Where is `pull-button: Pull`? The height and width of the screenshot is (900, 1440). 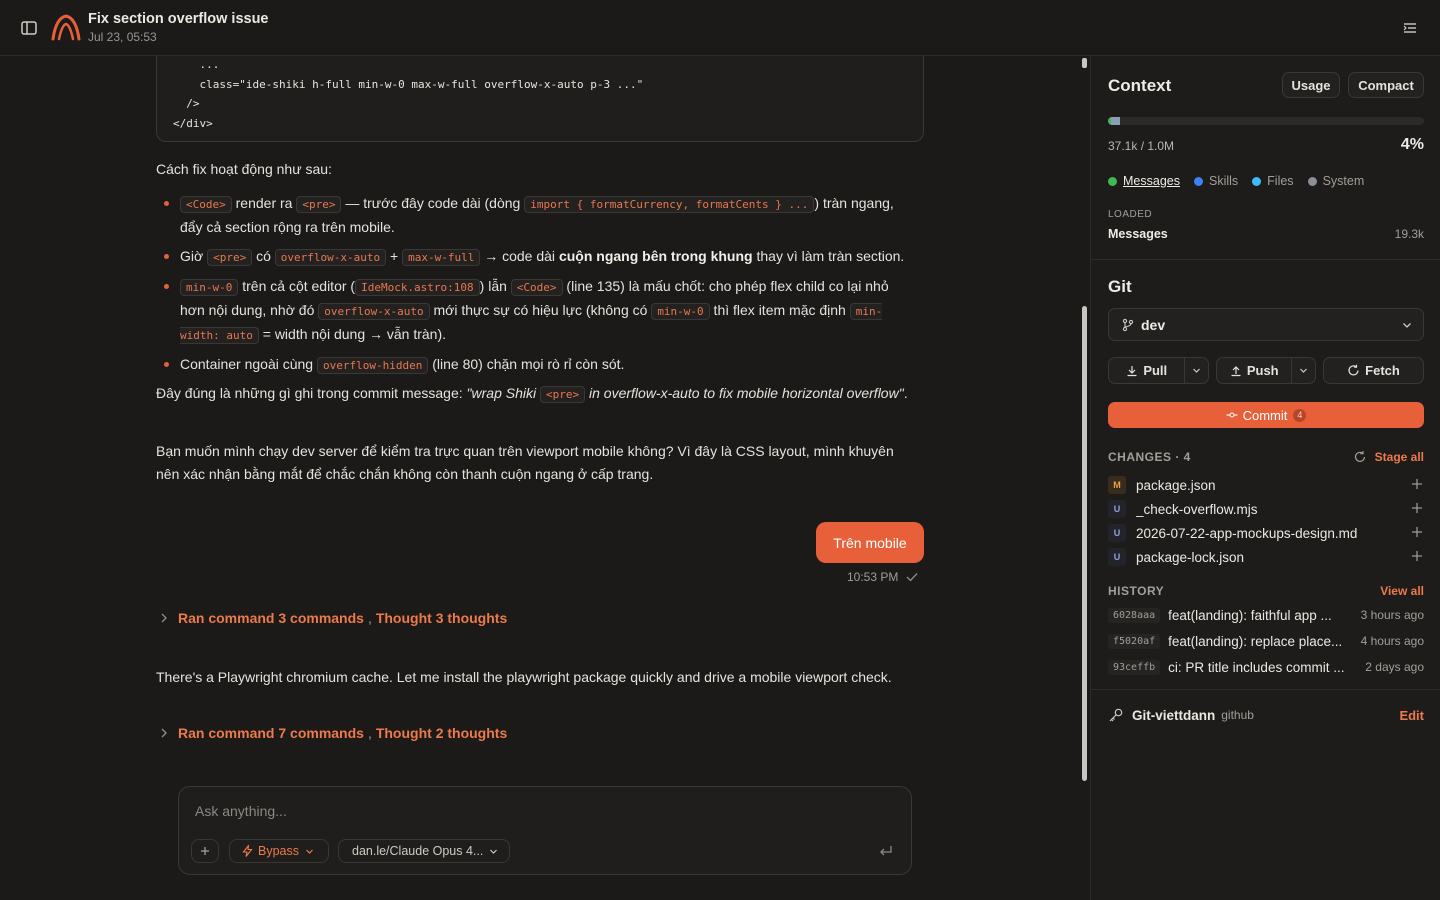 pull-button: Pull is located at coordinates (1146, 370).